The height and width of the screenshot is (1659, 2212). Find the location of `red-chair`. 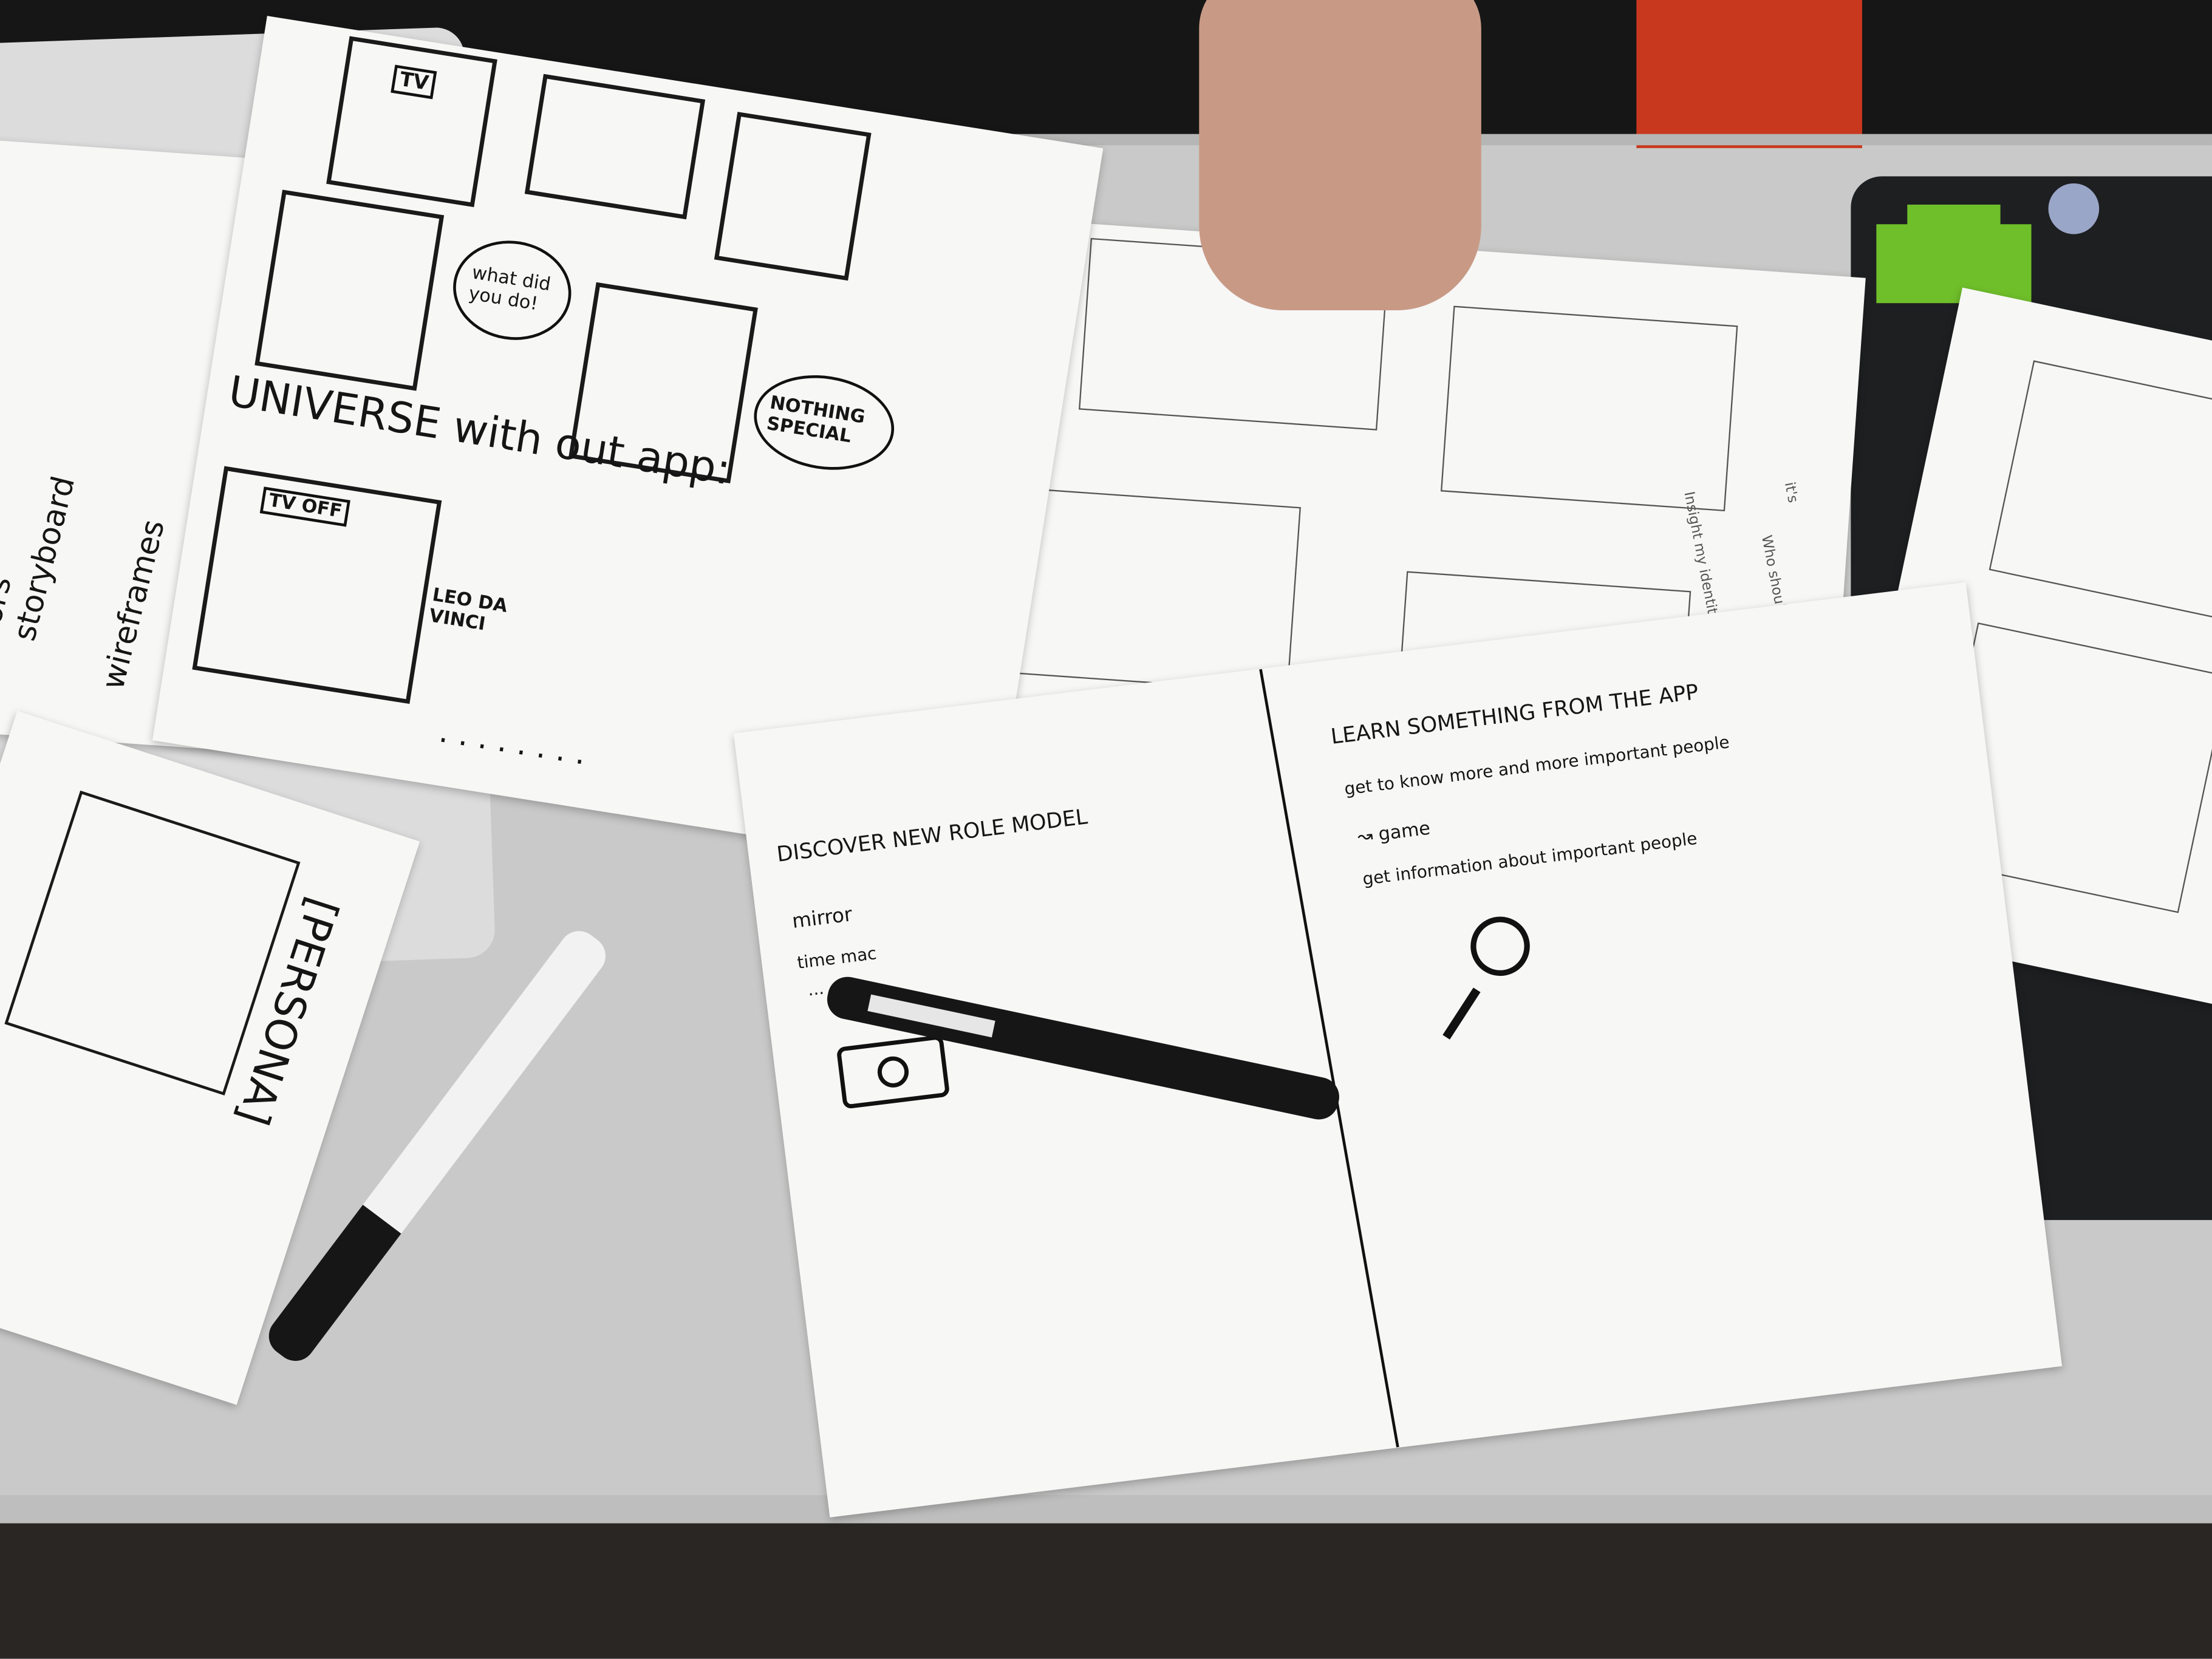

red-chair is located at coordinates (1749, 74).